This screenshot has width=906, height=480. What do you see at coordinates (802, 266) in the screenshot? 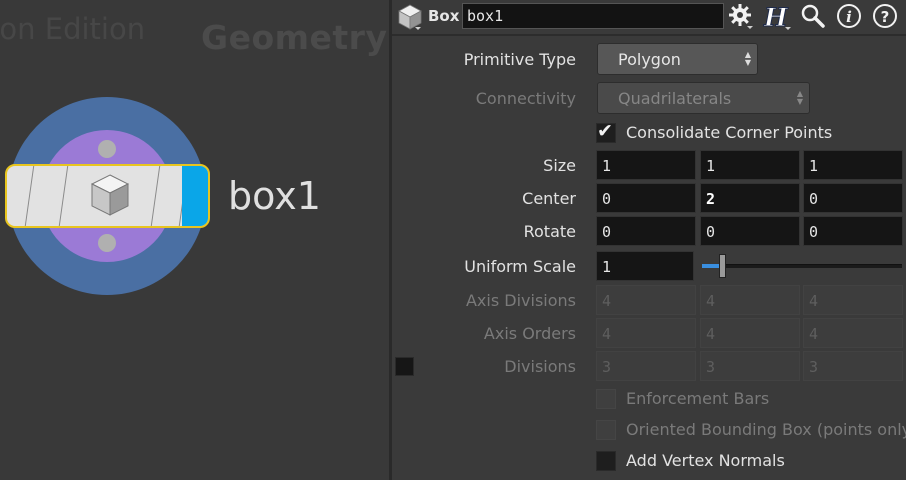
I see `uniform-scale-slider-track` at bounding box center [802, 266].